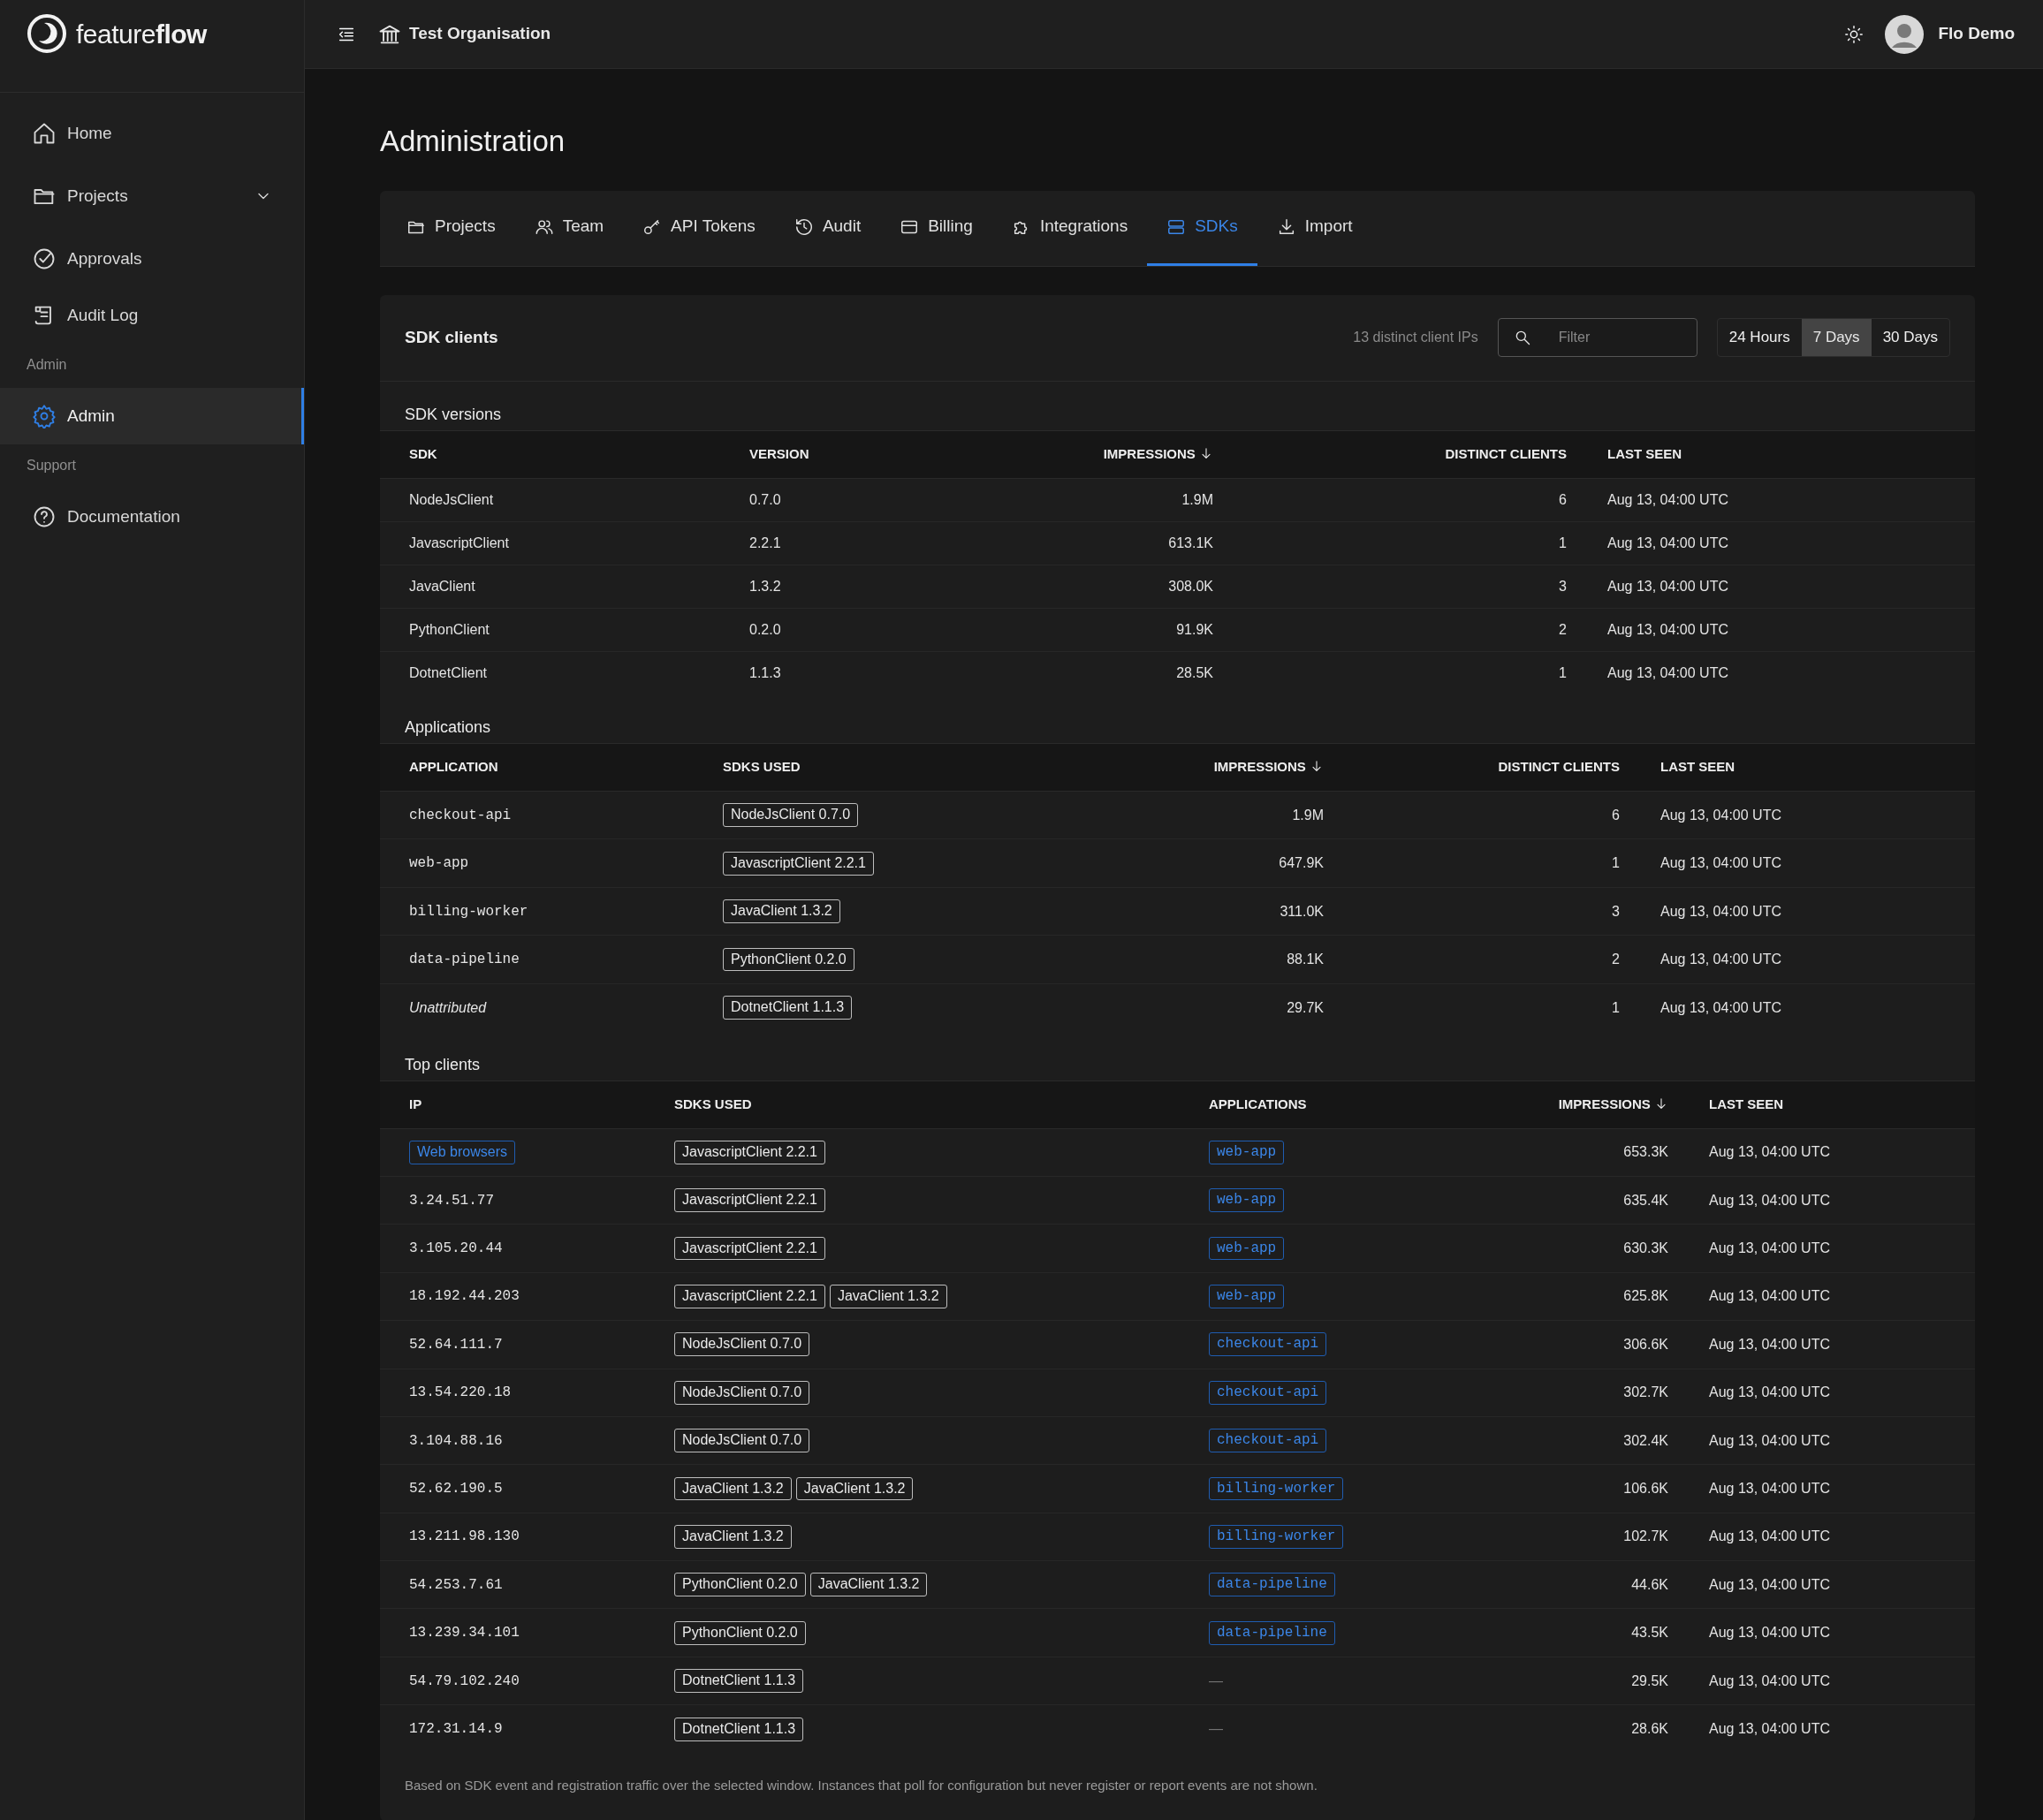 The height and width of the screenshot is (1820, 2043). Describe the element at coordinates (415, 1103) in the screenshot. I see `column-header: IP` at that location.